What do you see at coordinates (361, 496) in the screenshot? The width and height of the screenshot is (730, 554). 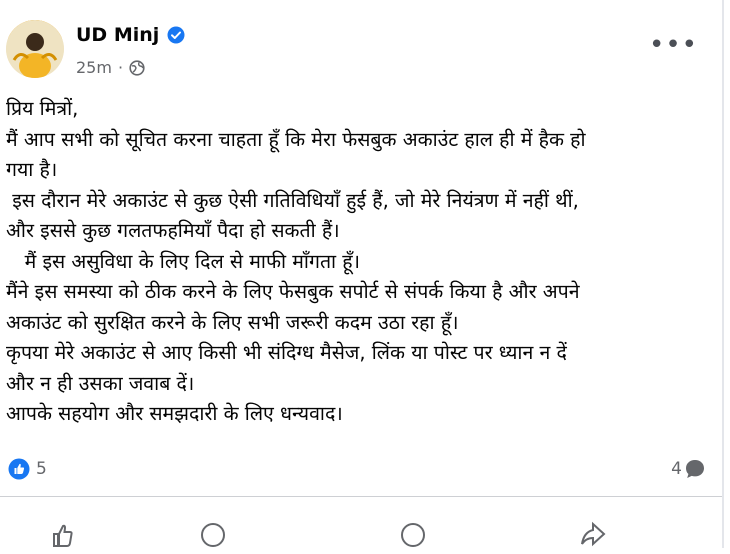 I see `action-bar-divider` at bounding box center [361, 496].